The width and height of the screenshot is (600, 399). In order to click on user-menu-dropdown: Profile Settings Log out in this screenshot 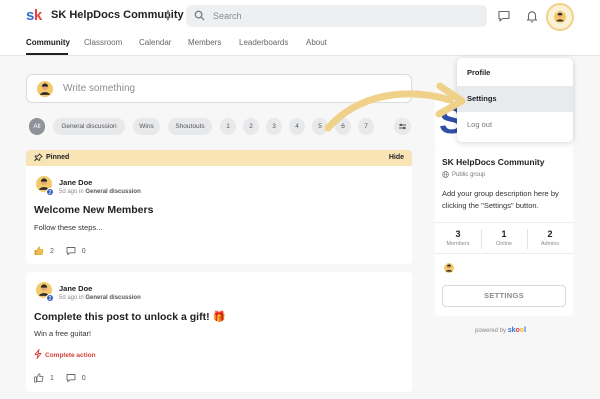, I will do `click(515, 100)`.